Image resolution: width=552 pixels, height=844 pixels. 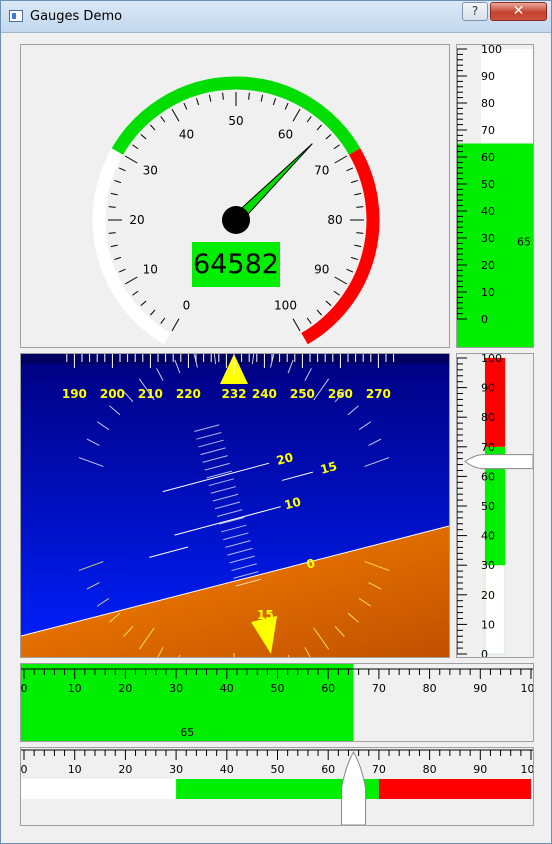 I want to click on horizontal-bar-2-pointer, so click(x=354, y=787).